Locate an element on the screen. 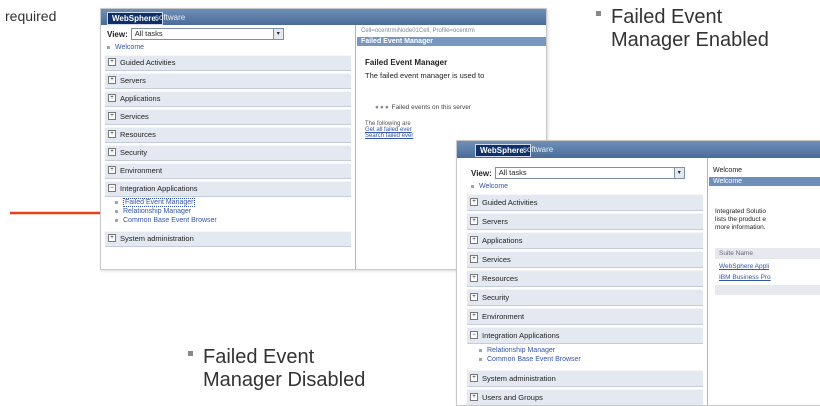 The image size is (820, 406). suite-row-link: IBM Business Pro is located at coordinates (767, 277).